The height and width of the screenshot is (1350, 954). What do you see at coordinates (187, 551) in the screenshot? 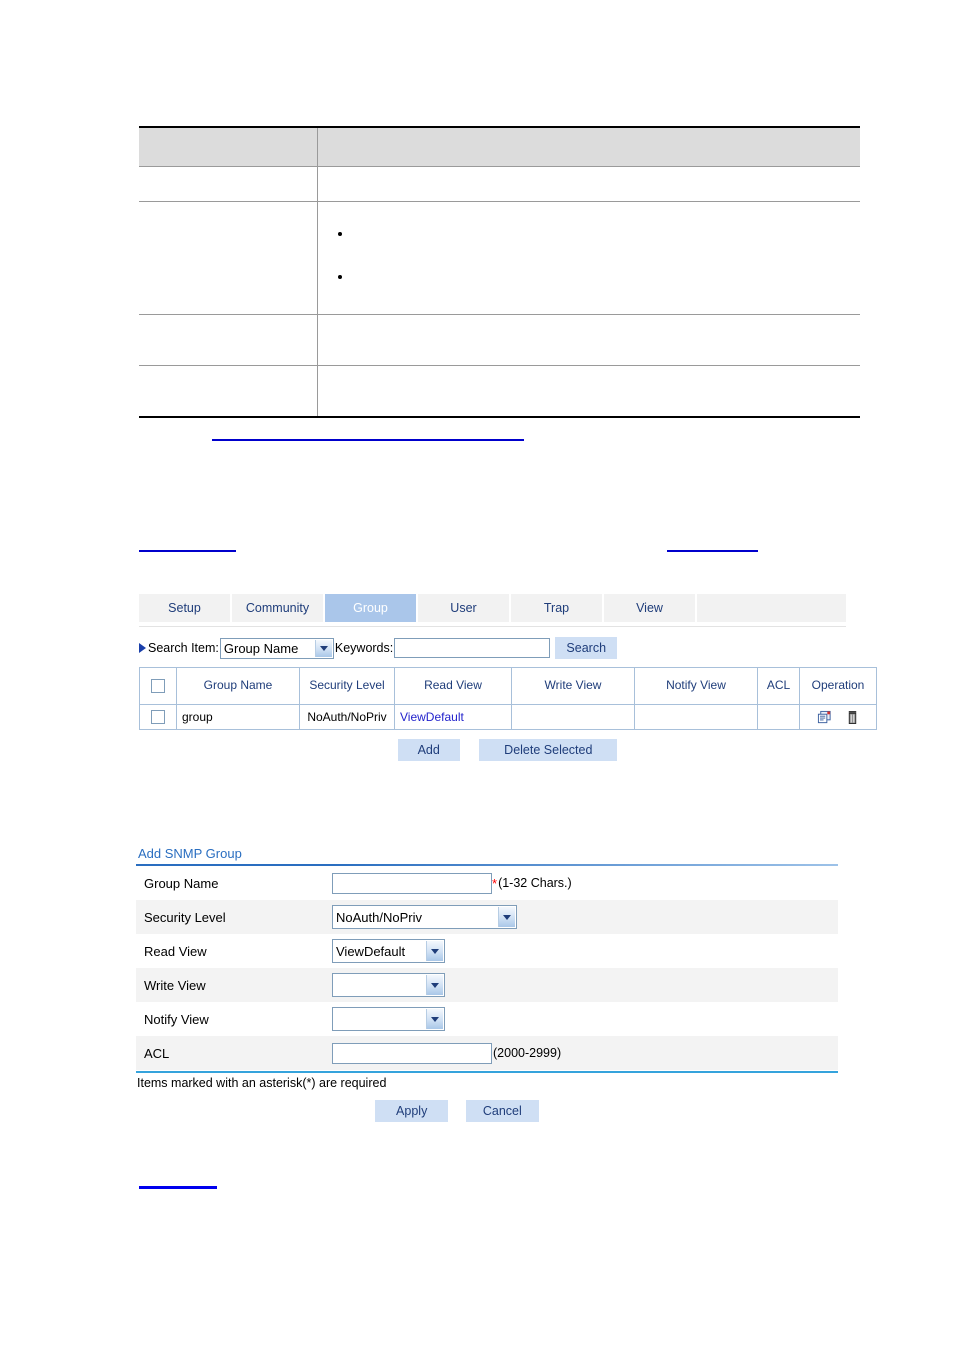
I see `hyperlink-underline-left` at bounding box center [187, 551].